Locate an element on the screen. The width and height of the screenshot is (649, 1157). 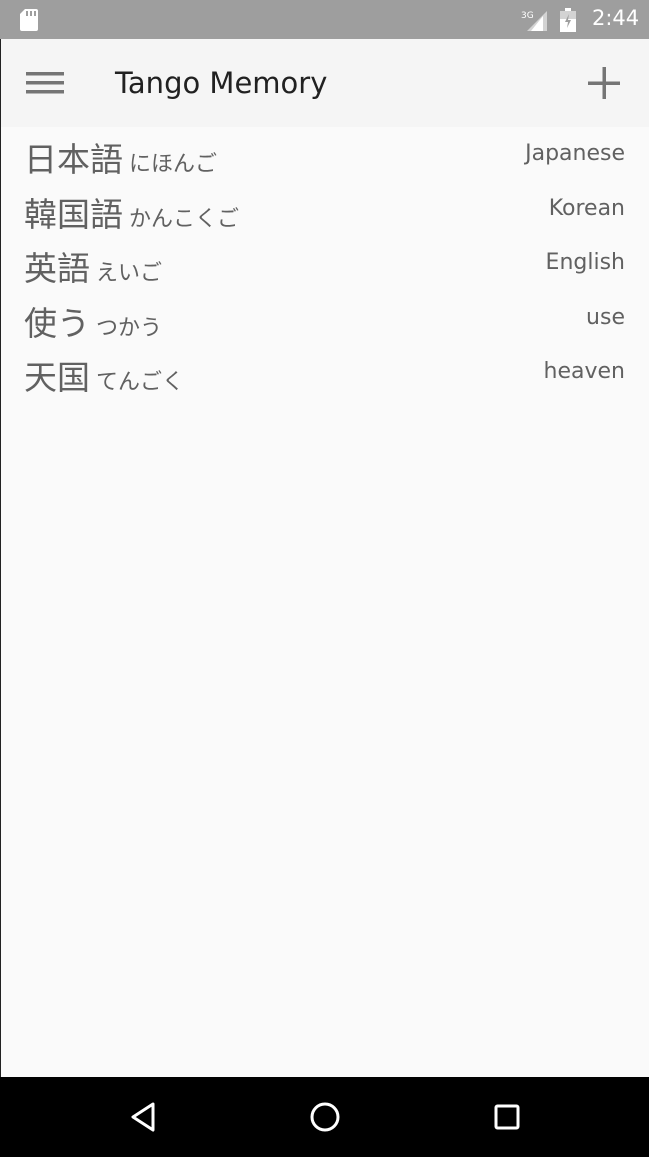
word-kanji: 韓国語 かんこくご is located at coordinates (131, 212).